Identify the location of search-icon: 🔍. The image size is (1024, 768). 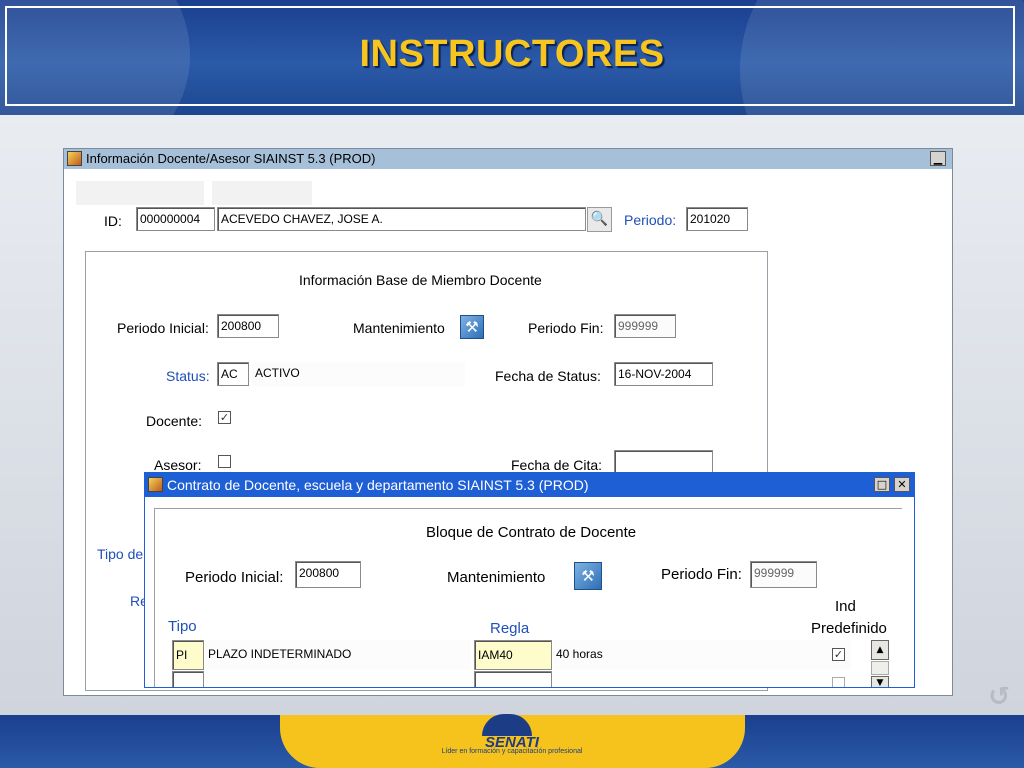
(599, 219).